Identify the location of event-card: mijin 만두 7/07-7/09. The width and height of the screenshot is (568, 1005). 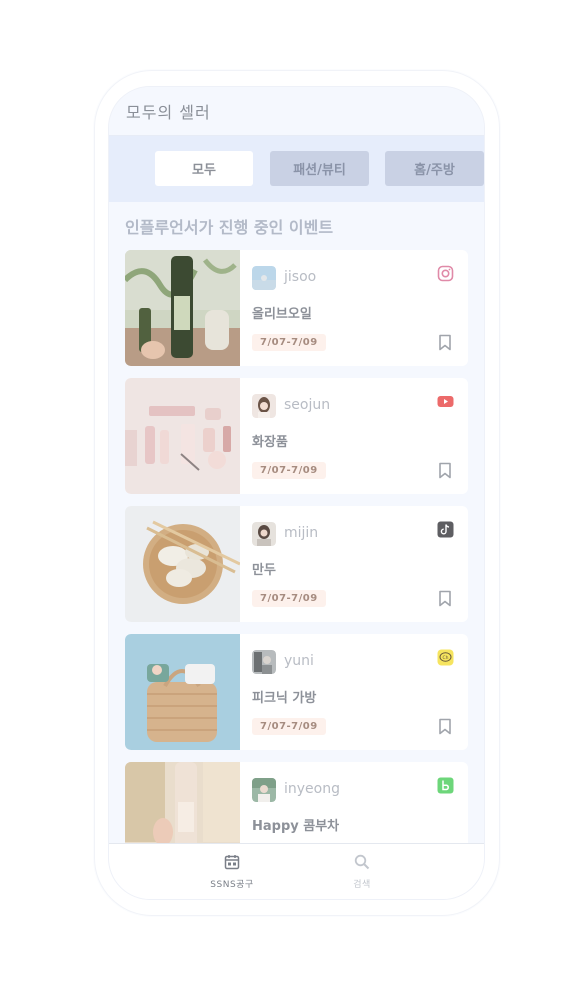
(296, 564).